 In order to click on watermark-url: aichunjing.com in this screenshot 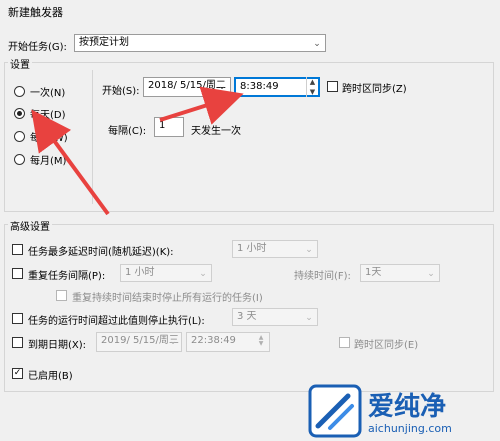, I will do `click(410, 428)`.